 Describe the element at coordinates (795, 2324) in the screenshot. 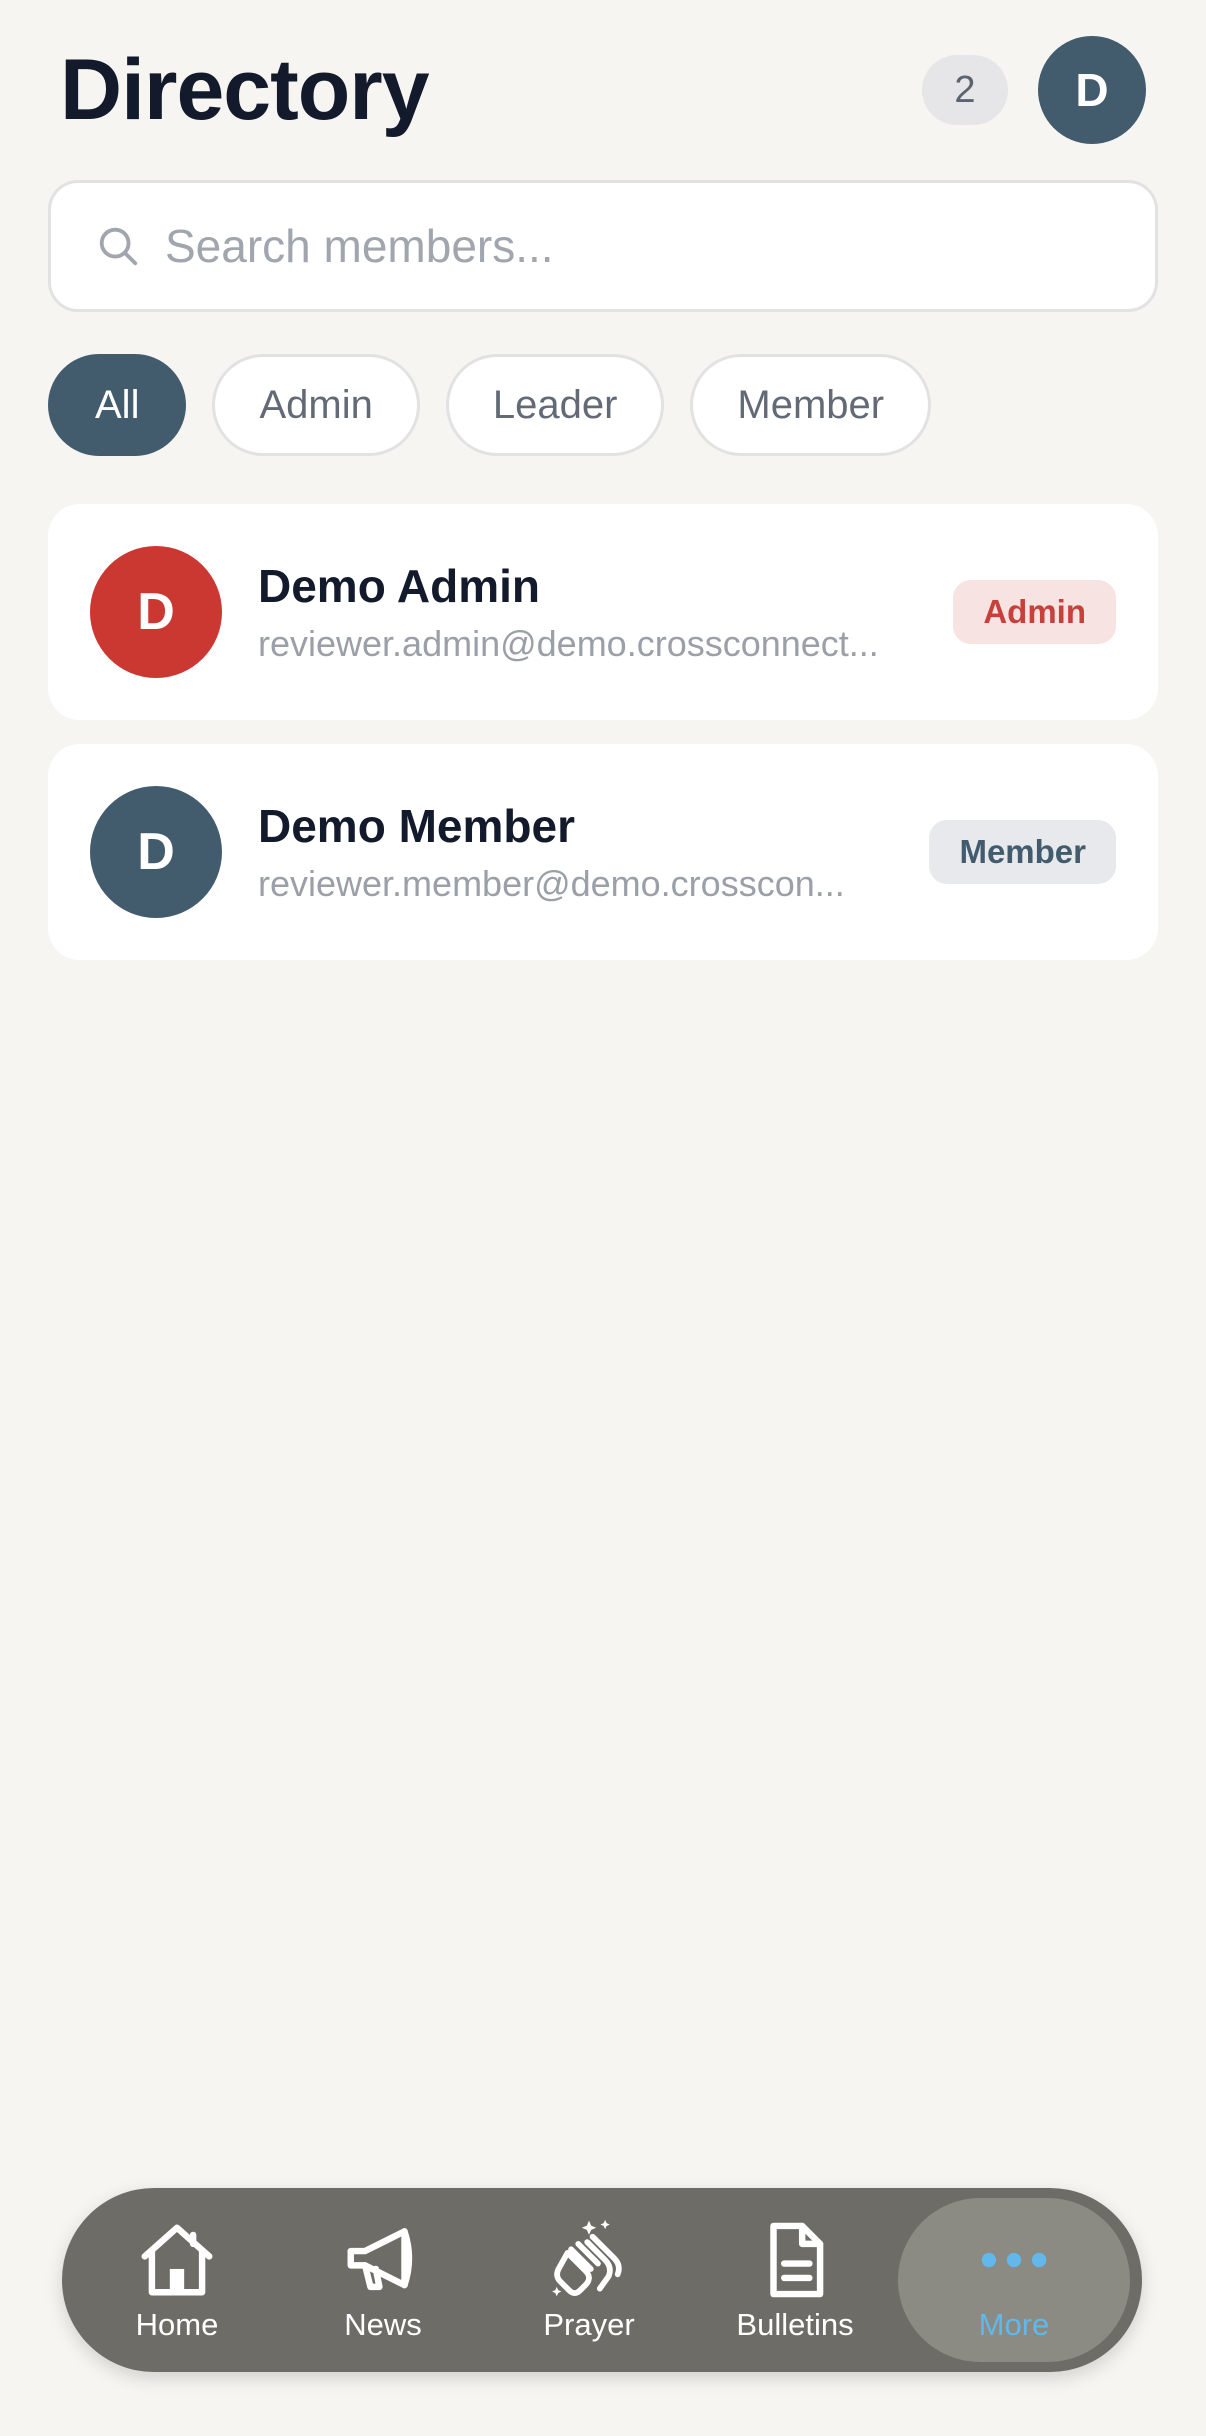

I see `nav-label: Bulletins` at that location.